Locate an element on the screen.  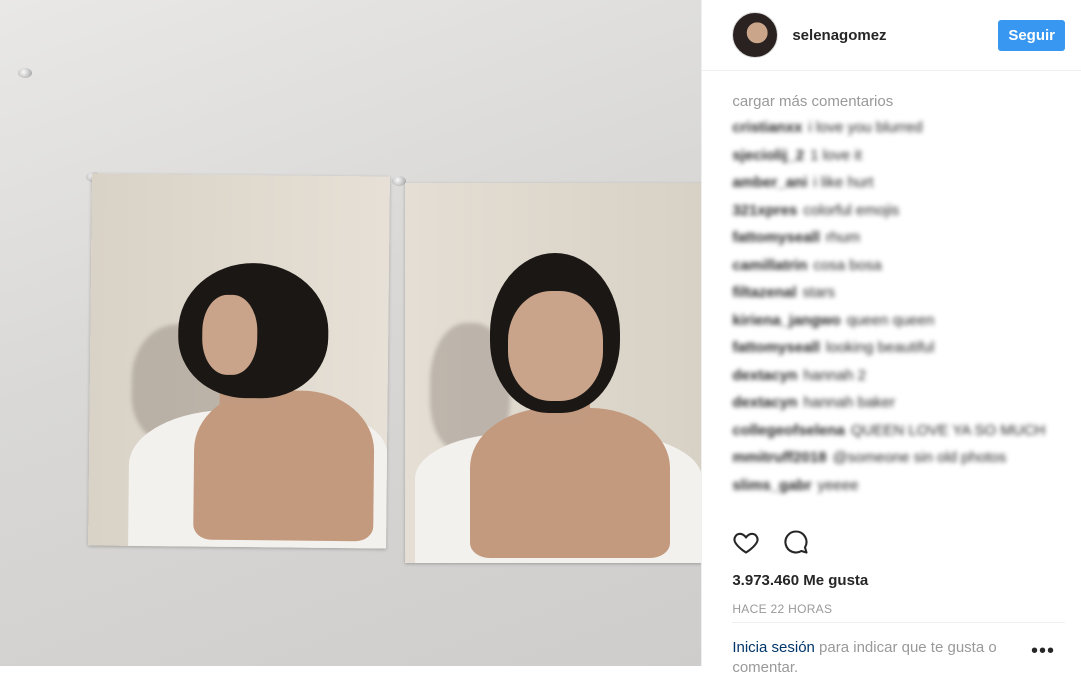
comment-row: slims_gabr yeeee is located at coordinates (891, 491).